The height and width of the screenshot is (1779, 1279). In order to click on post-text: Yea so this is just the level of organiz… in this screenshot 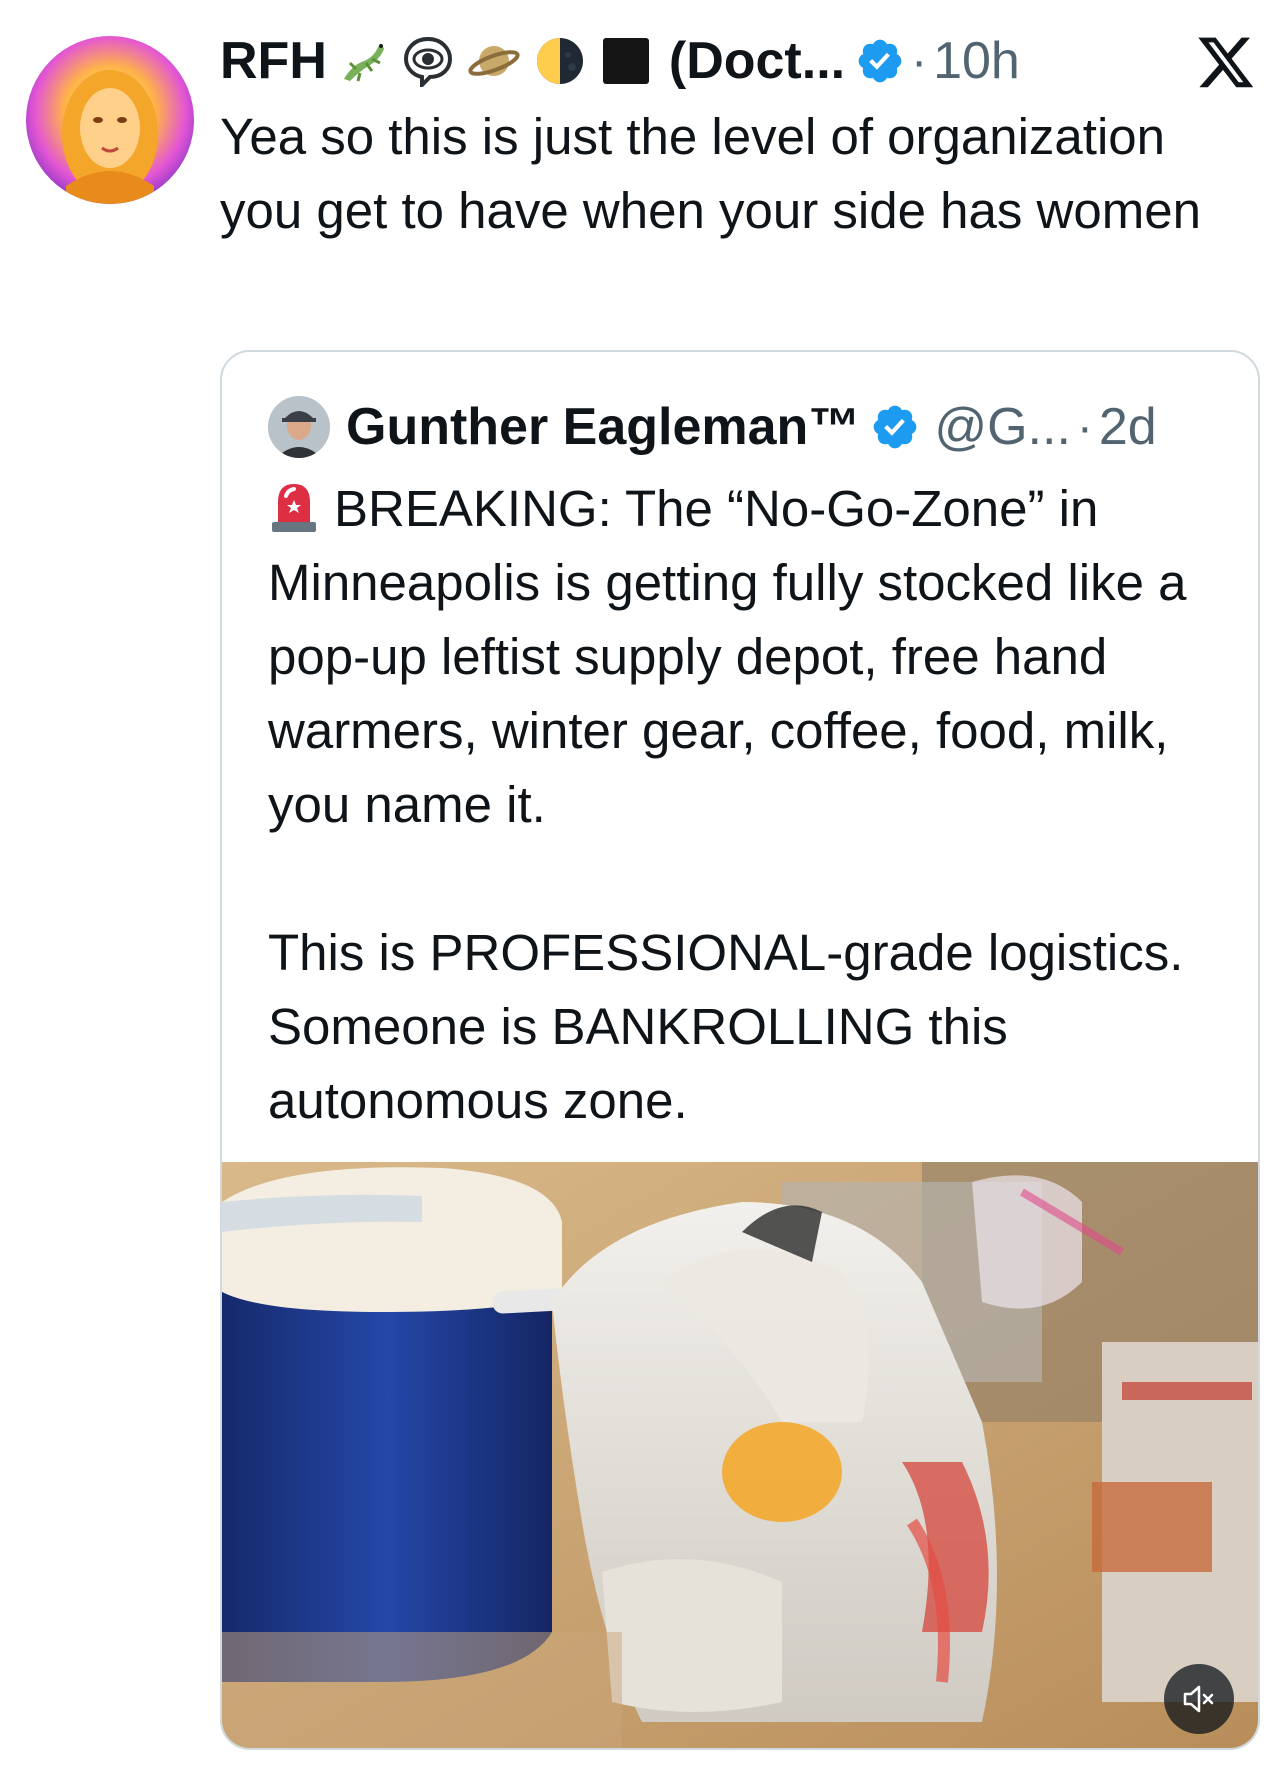, I will do `click(710, 173)`.